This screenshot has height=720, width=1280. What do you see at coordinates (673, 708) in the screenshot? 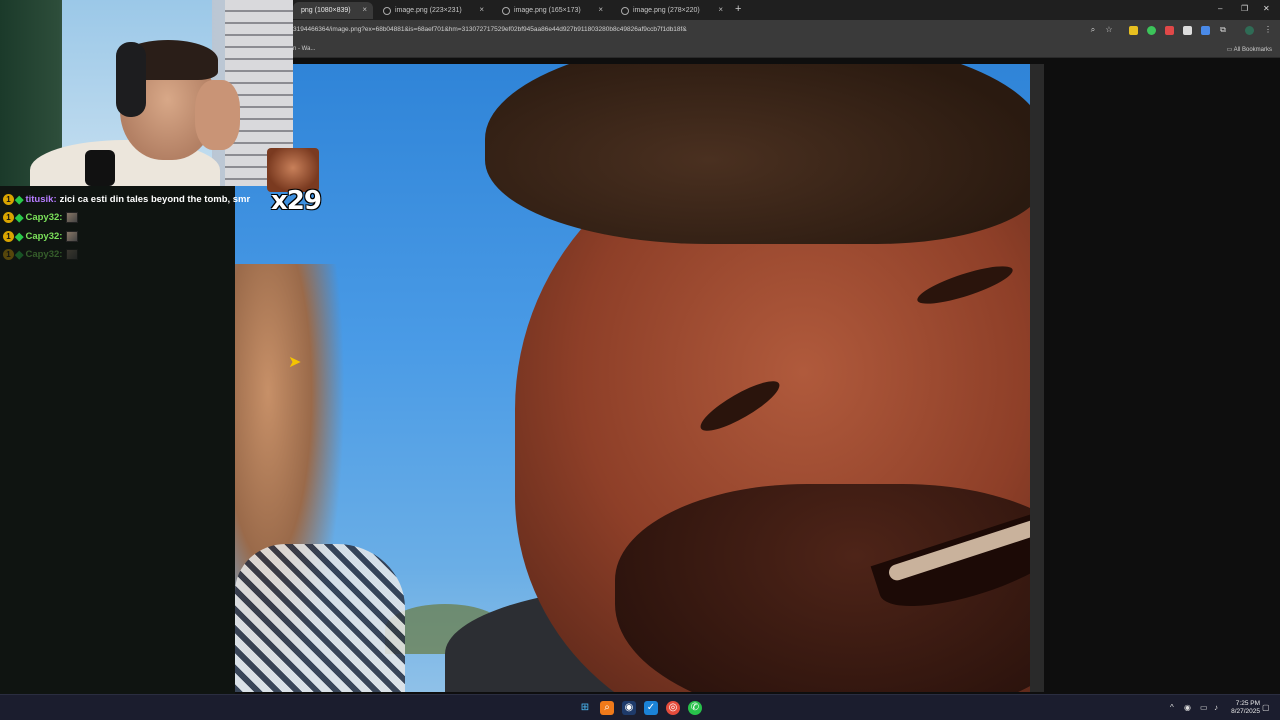
I see `chrome-icon: ◎` at bounding box center [673, 708].